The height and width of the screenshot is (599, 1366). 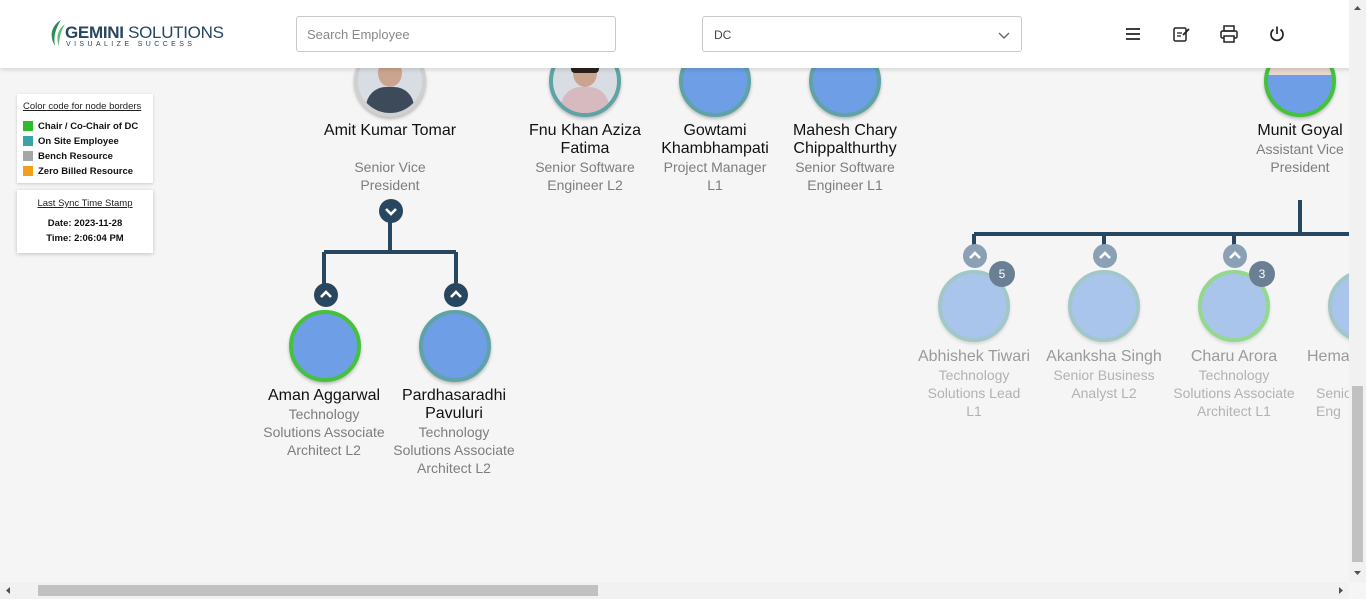 What do you see at coordinates (683, 34) in the screenshot?
I see `top-header: GEMINI SOLUTIONS VISUALIZE SUCCESS DC` at bounding box center [683, 34].